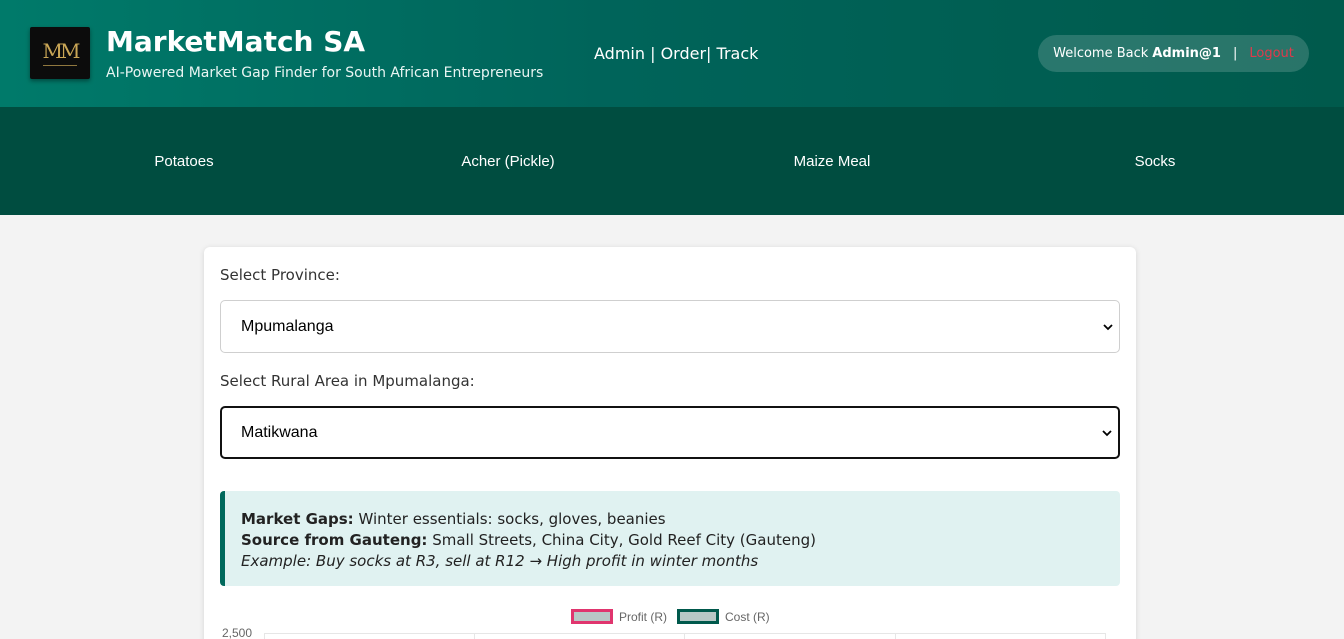 This screenshot has height=639, width=1344. What do you see at coordinates (747, 616) in the screenshot?
I see `legend-label-cost: Cost (R)` at bounding box center [747, 616].